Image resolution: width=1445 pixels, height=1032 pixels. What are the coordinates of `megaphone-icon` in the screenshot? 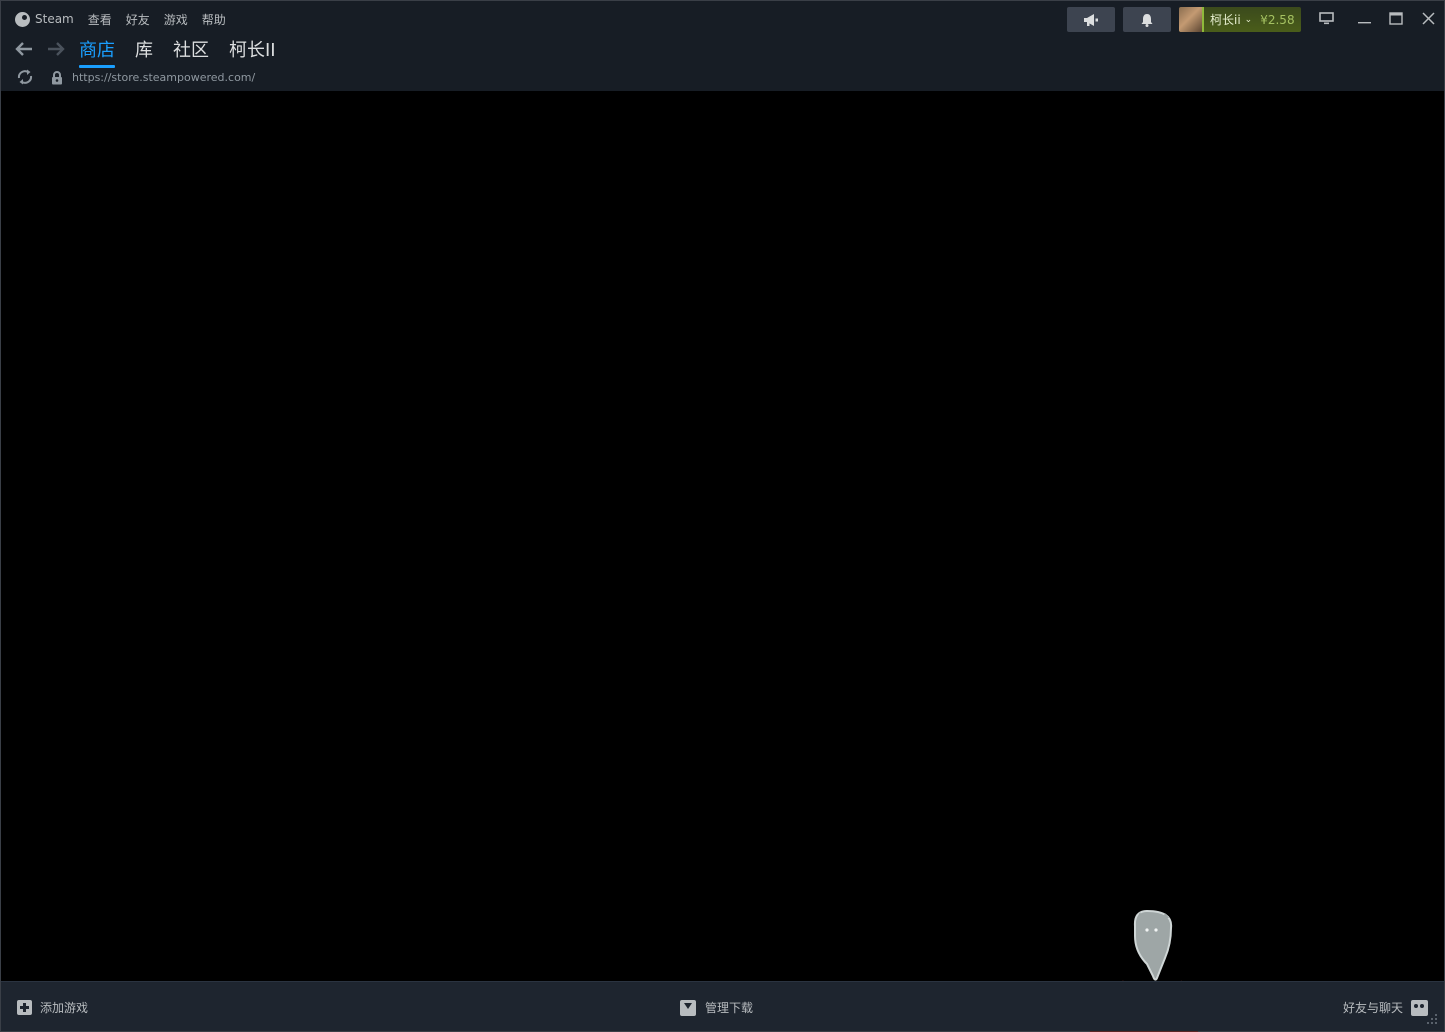 It's located at (1091, 19).